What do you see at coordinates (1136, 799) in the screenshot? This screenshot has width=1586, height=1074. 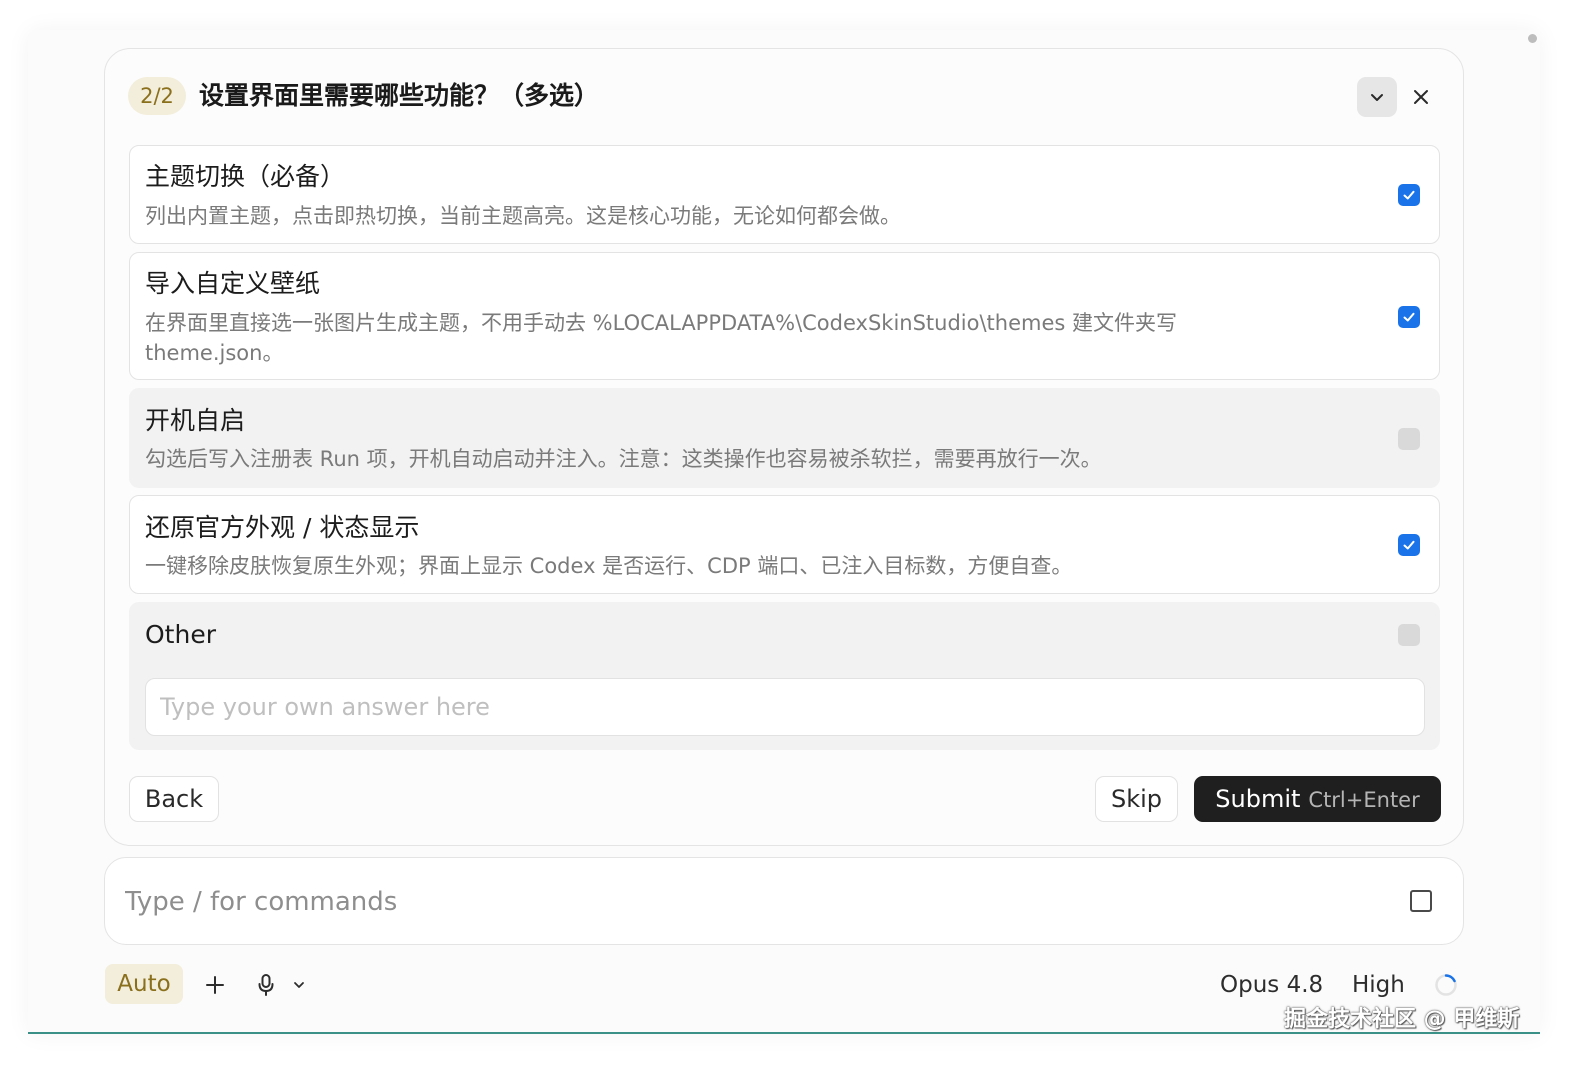 I see `skip-button: Skip` at bounding box center [1136, 799].